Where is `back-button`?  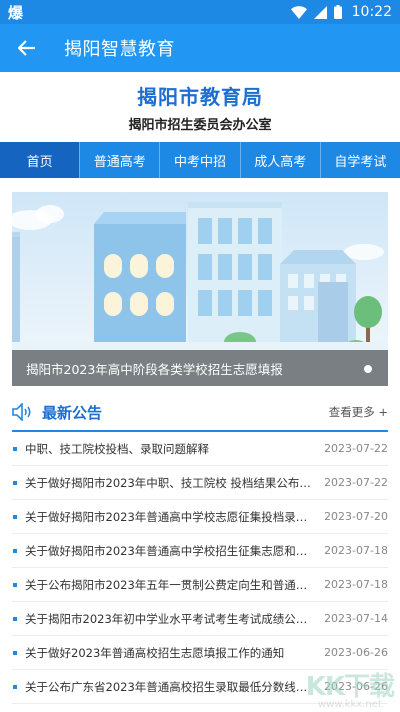
back-button is located at coordinates (27, 48).